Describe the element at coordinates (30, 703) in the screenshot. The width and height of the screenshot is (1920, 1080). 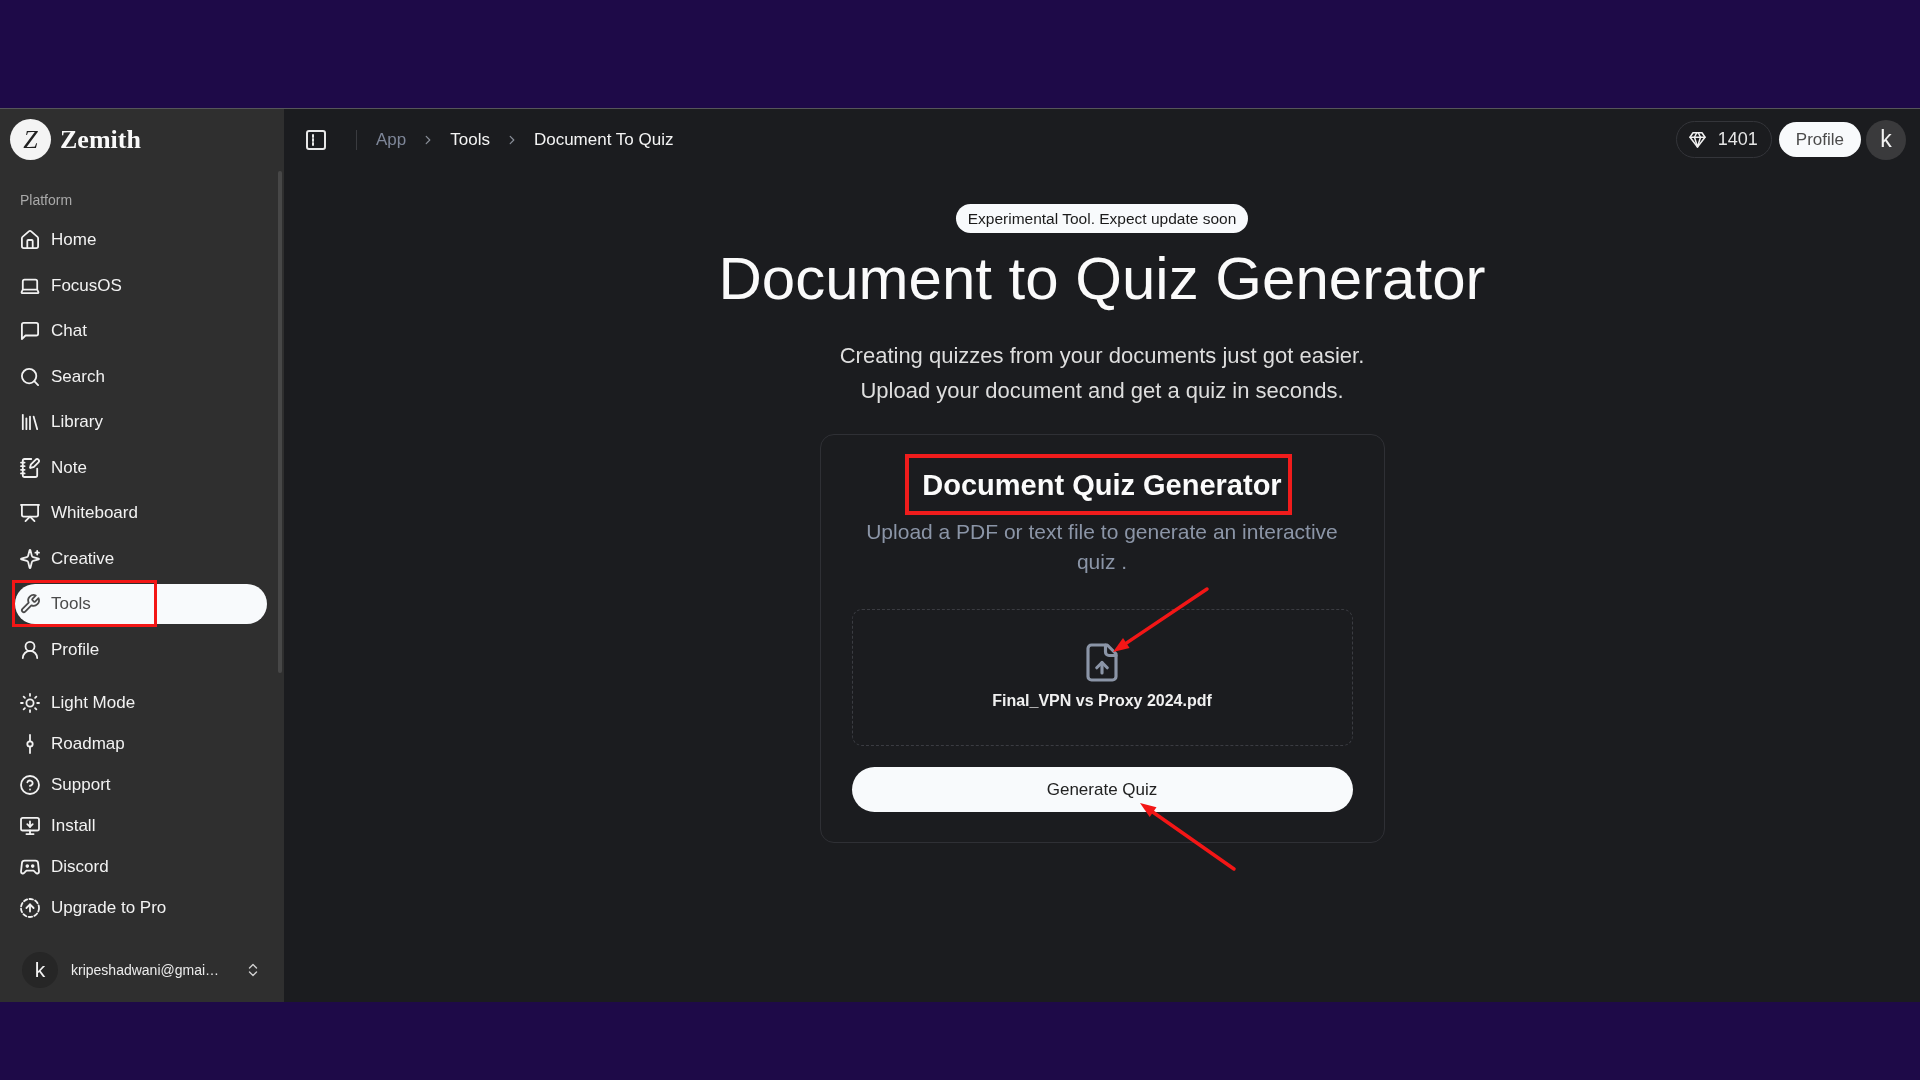
I see `sun-icon` at that location.